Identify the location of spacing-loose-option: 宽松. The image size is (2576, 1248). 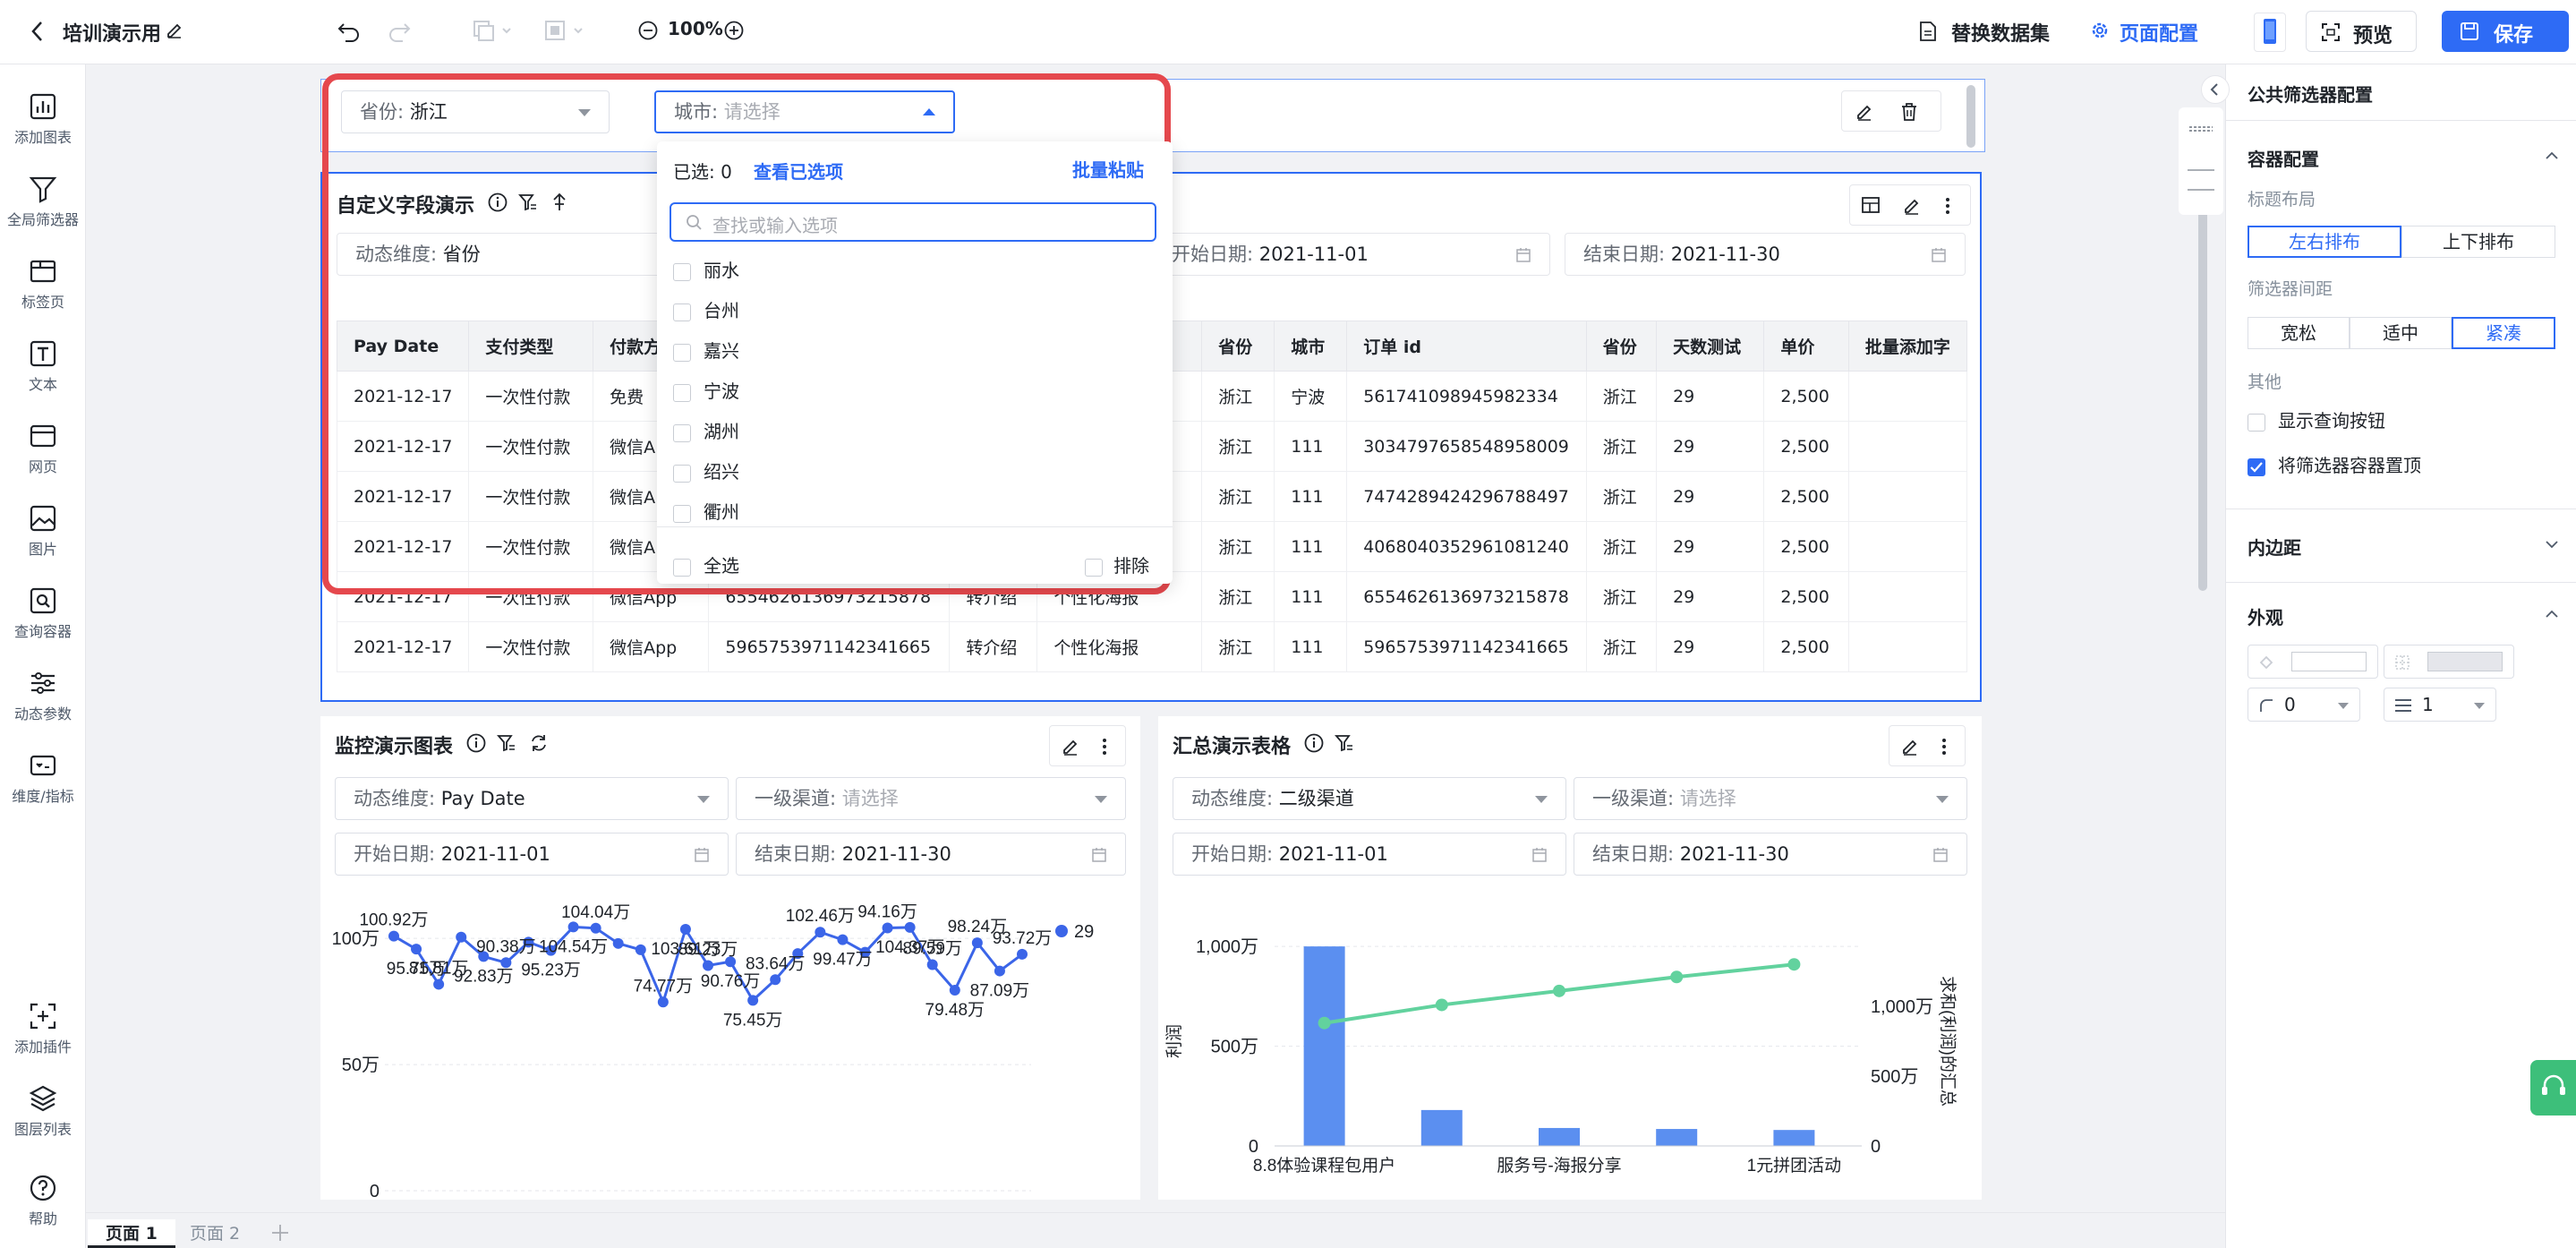
(2299, 333).